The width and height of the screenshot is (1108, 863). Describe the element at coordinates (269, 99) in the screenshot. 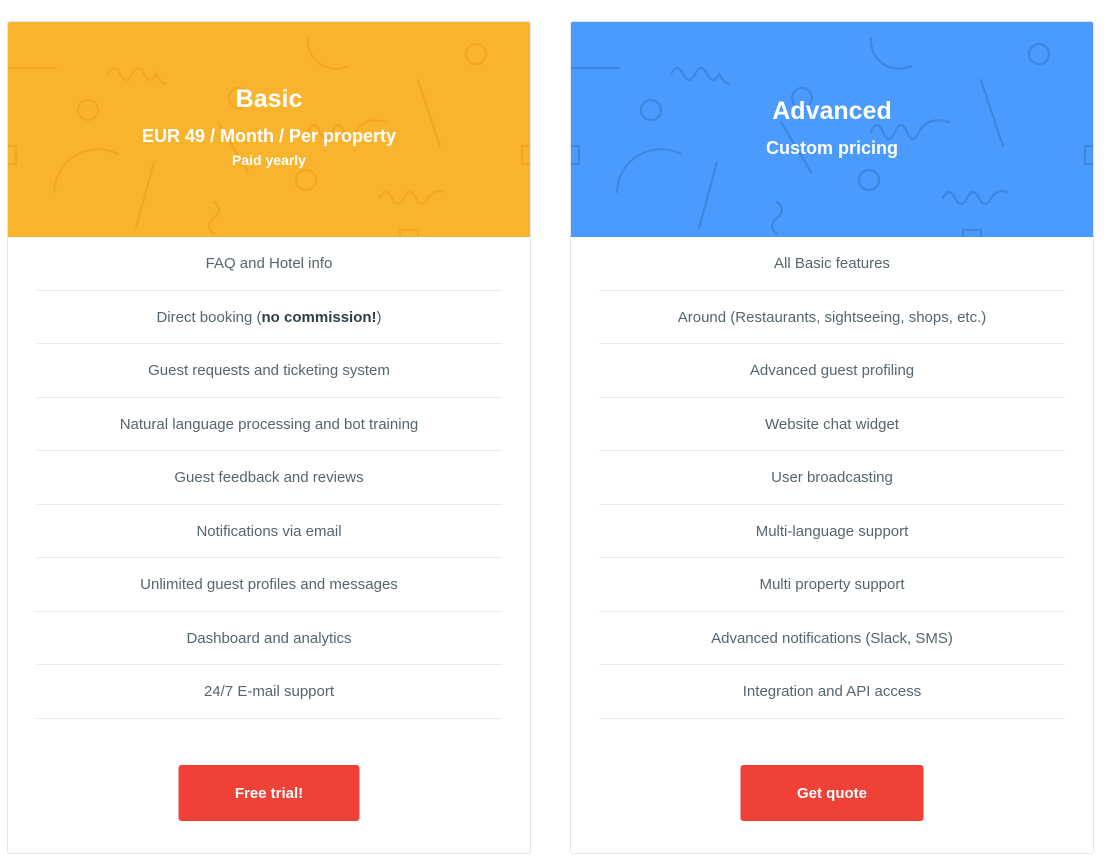

I see `plan-name: Basic` at that location.